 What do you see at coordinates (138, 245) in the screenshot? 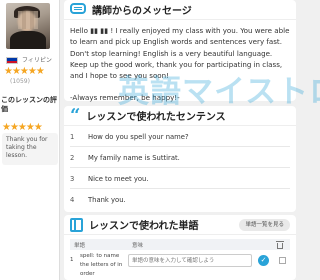
I see `col-meaning: 意味` at bounding box center [138, 245].